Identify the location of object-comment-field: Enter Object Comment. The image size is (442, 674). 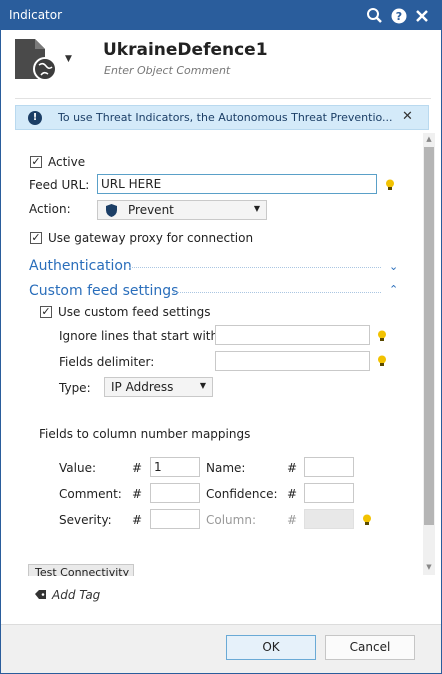
(167, 70).